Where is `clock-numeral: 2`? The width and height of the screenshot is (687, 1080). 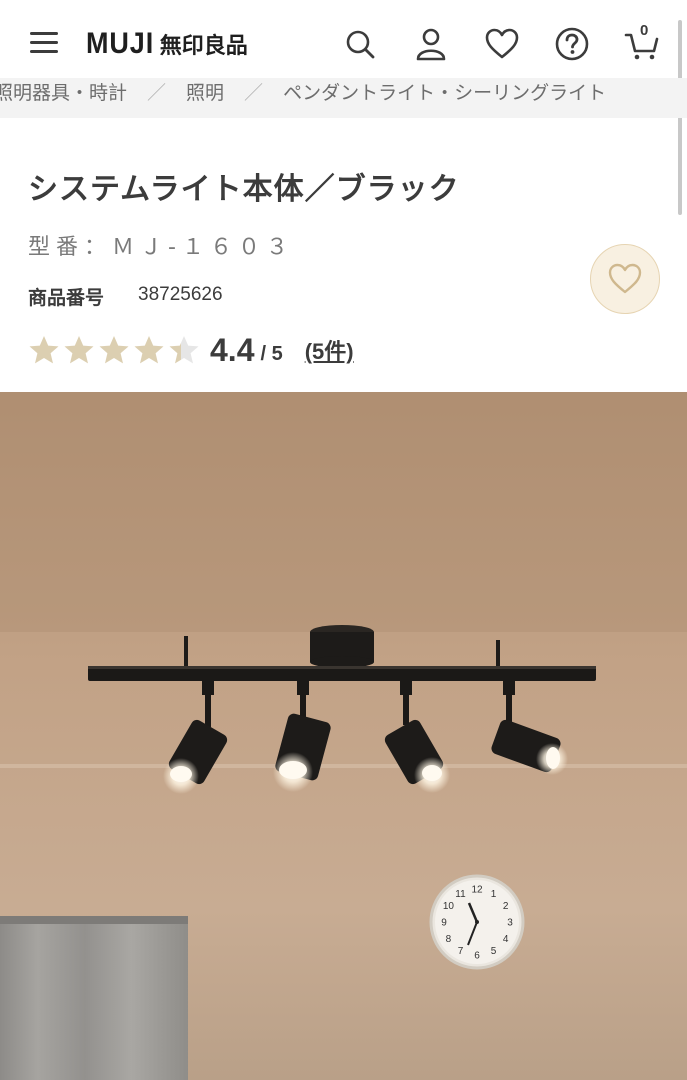
clock-numeral: 2 is located at coordinates (506, 906).